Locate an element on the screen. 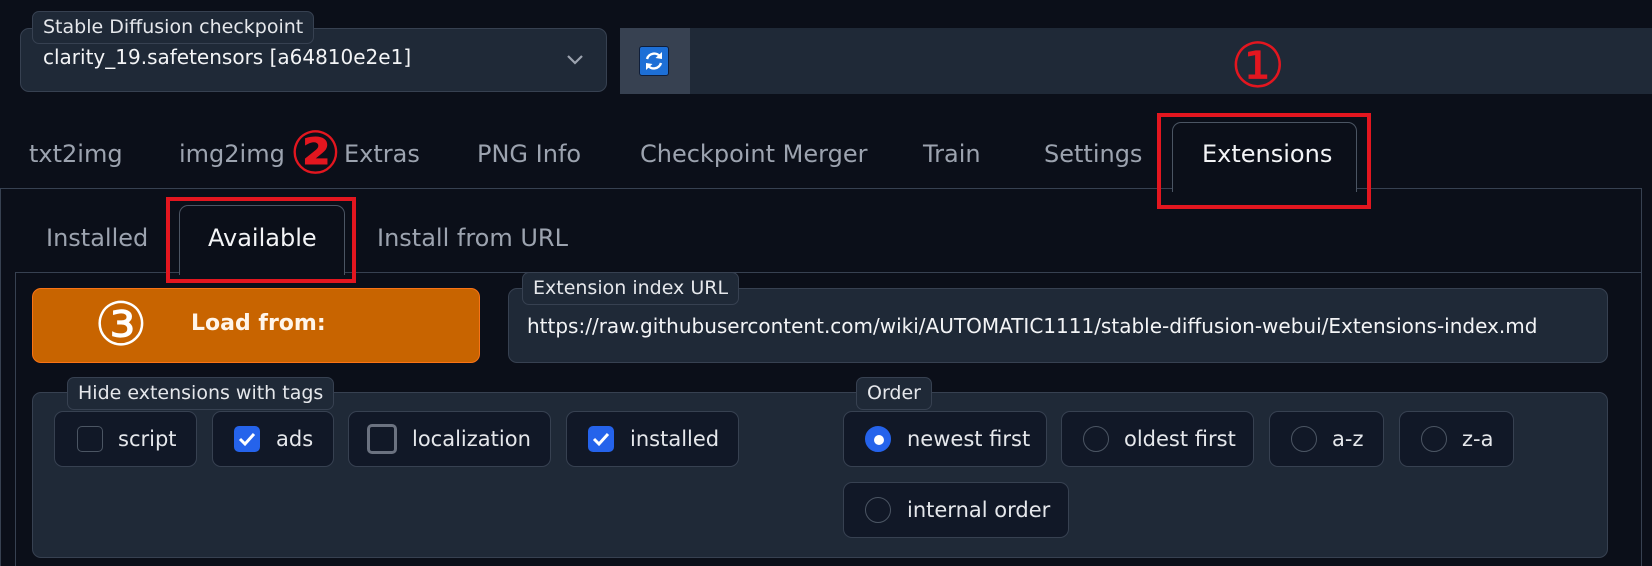  subtab-install-from-url: Install from URL is located at coordinates (472, 238).